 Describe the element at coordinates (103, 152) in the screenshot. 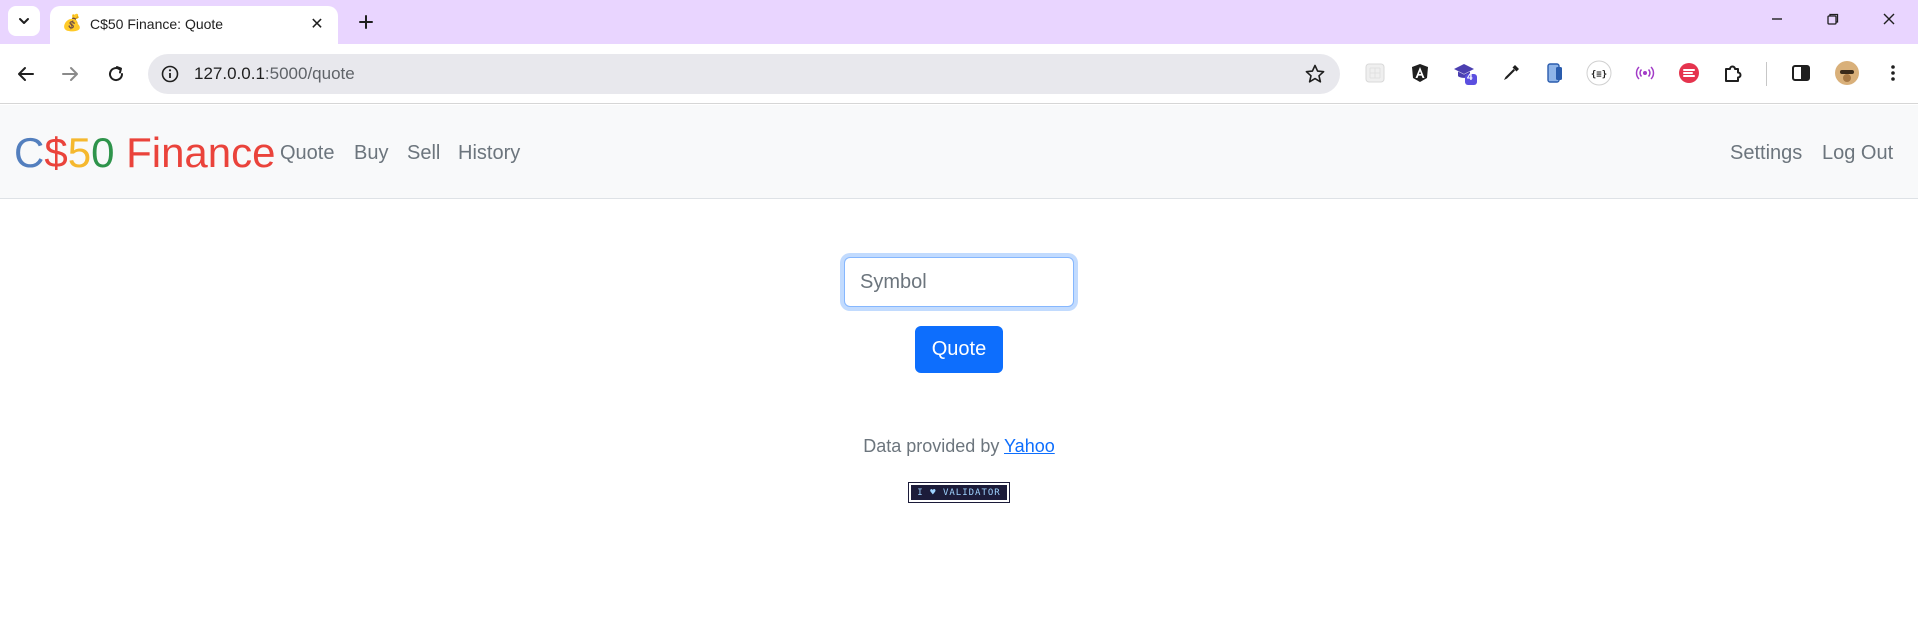

I see `brand-zero: 0` at that location.